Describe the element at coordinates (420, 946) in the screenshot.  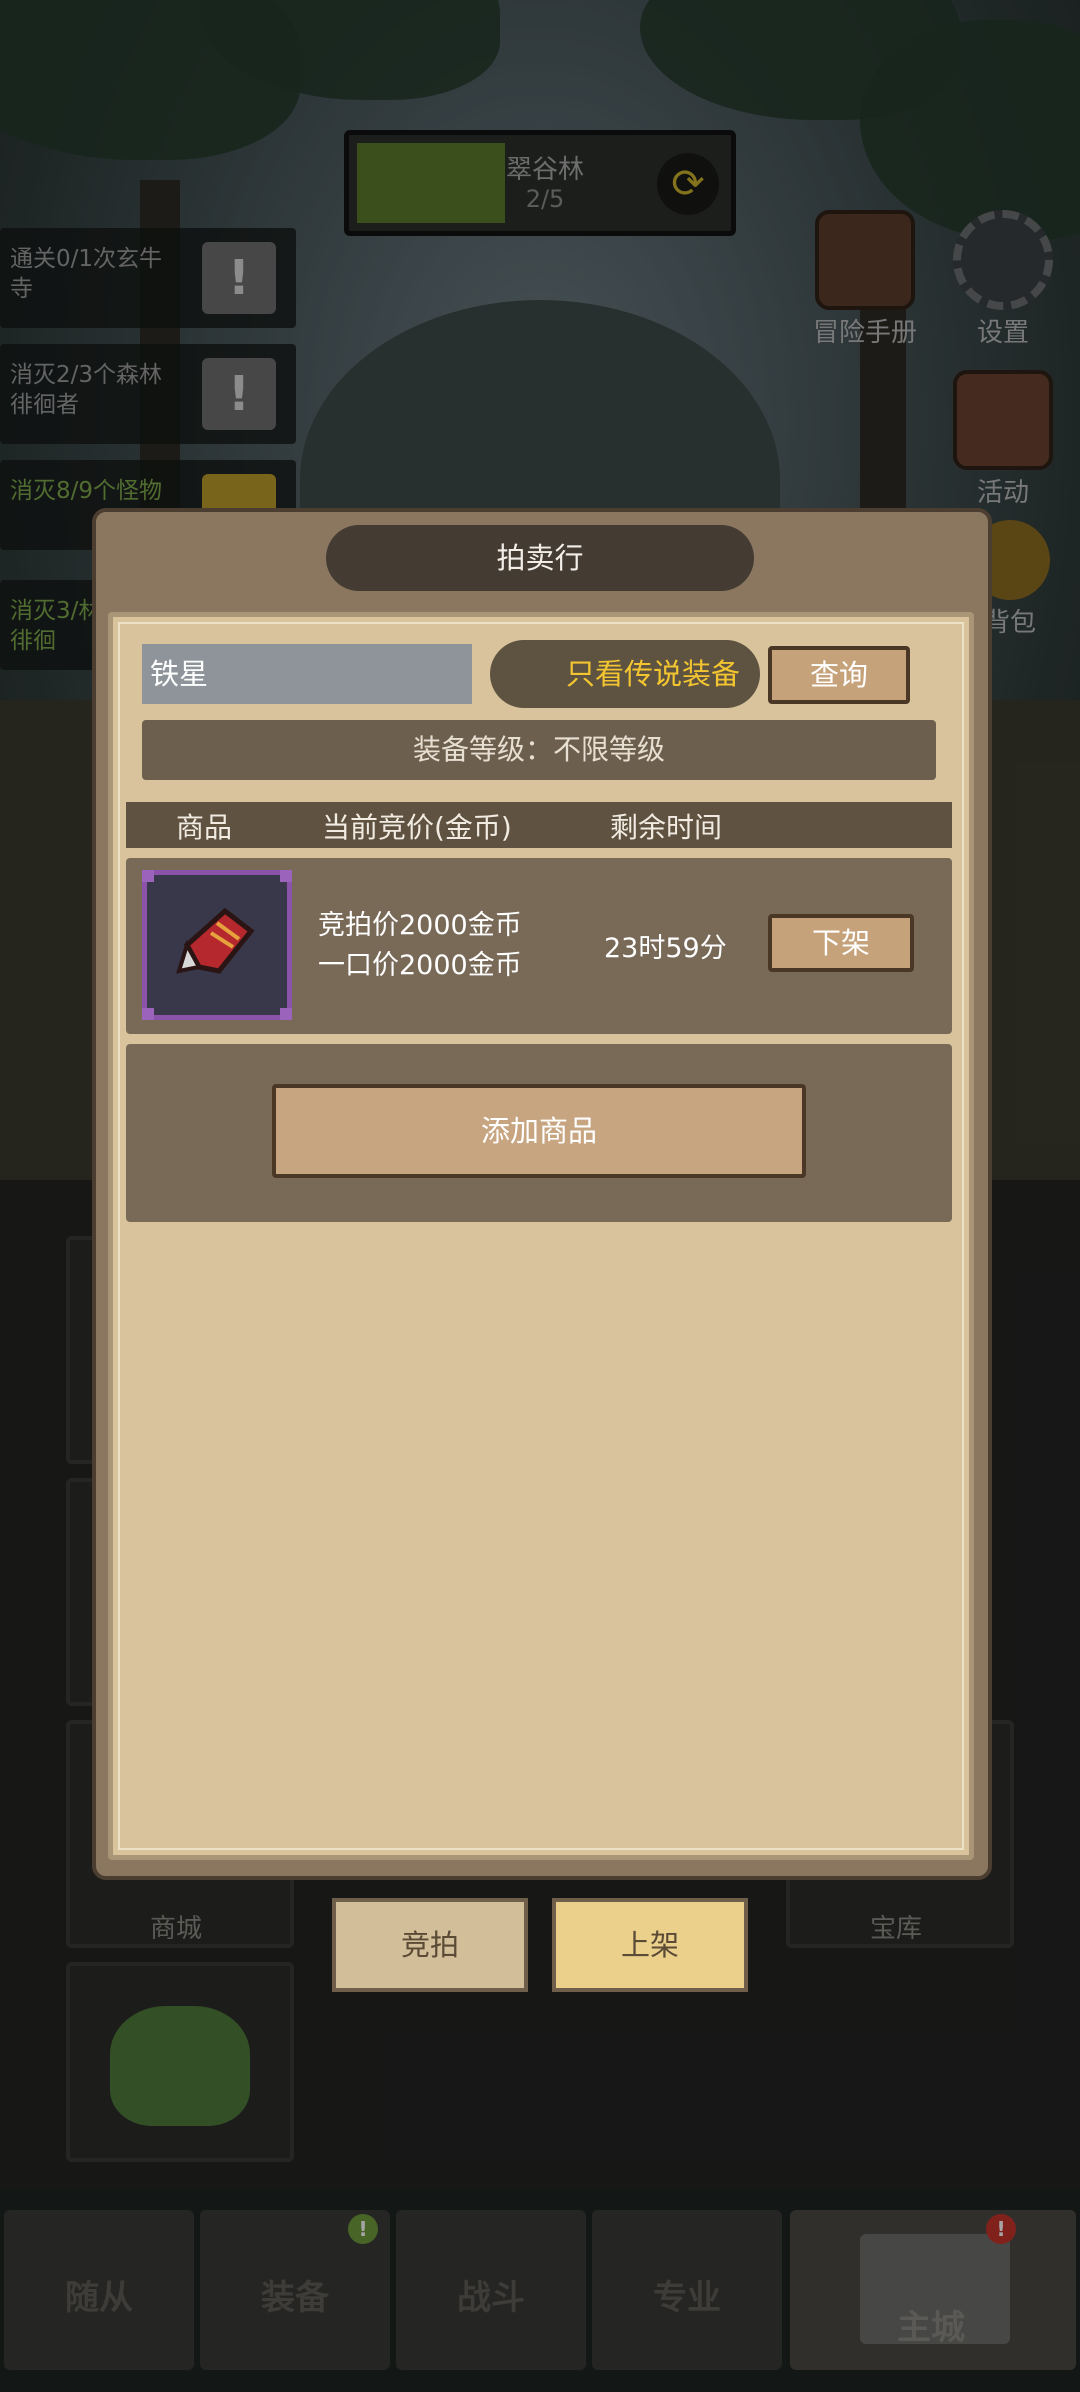
I see `listing-prices: 竞拍价2000金币 一口价2000金币` at that location.